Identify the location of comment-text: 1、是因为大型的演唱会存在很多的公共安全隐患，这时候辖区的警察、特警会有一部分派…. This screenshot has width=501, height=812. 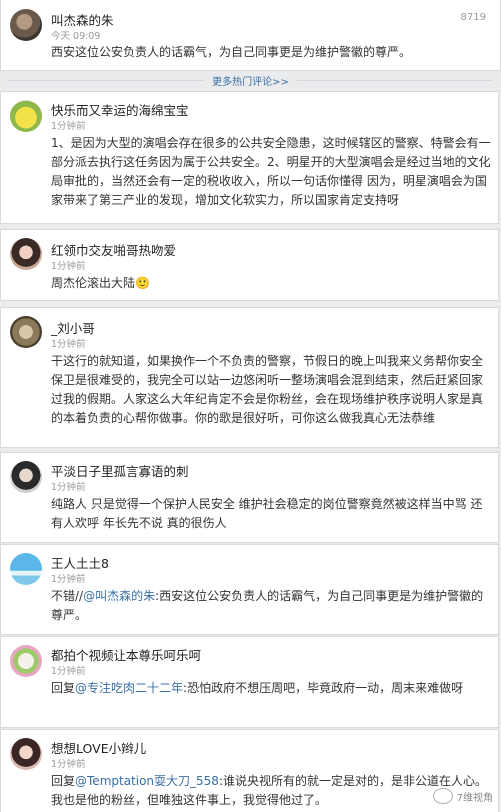
(271, 171).